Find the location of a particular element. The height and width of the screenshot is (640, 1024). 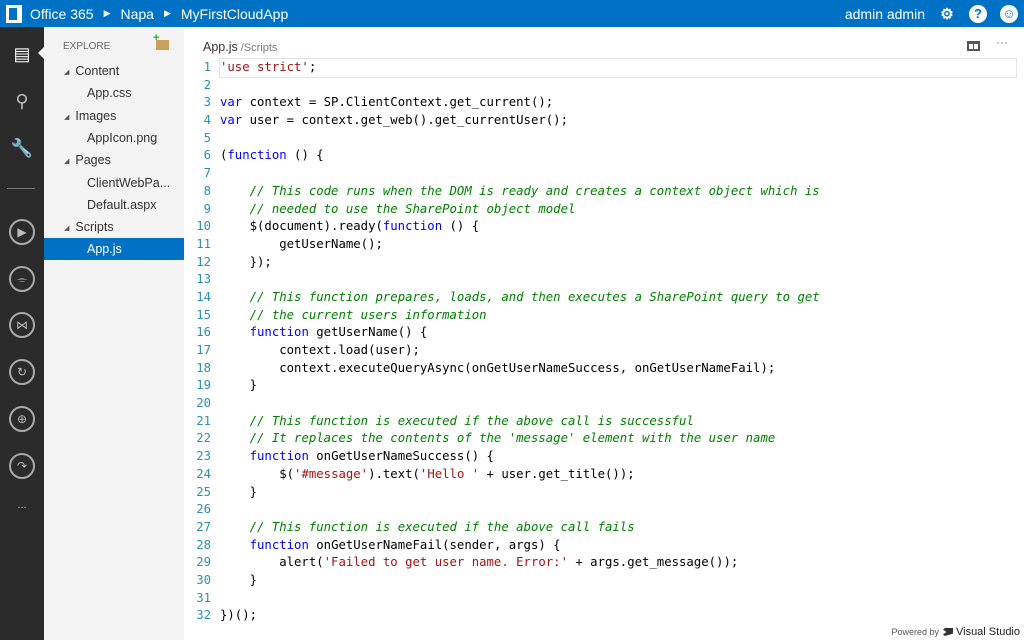

code-token: ; is located at coordinates (312, 67).